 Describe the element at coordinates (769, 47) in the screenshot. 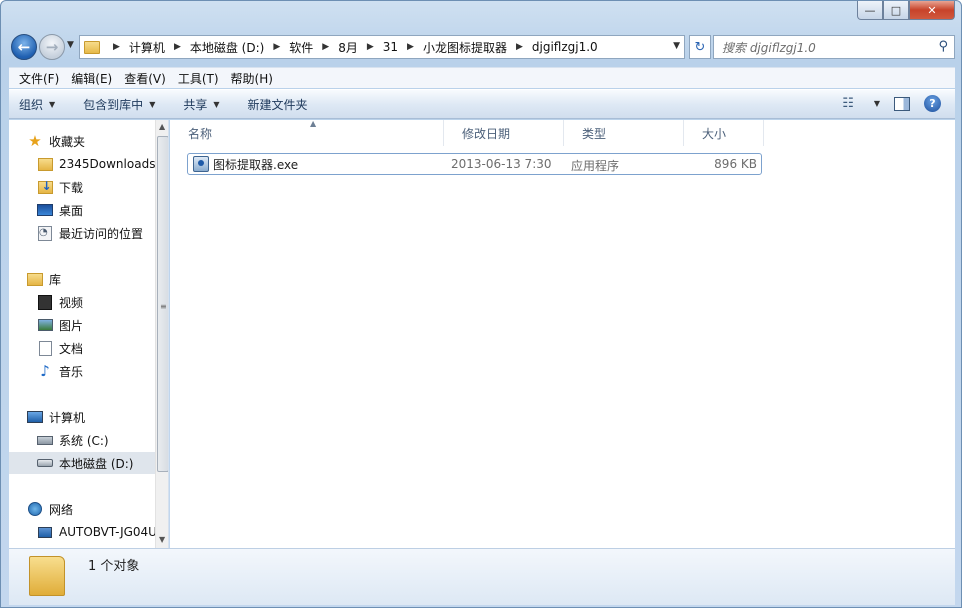

I see `search-placeholder: 搜索 djgiflzgj1.0` at that location.